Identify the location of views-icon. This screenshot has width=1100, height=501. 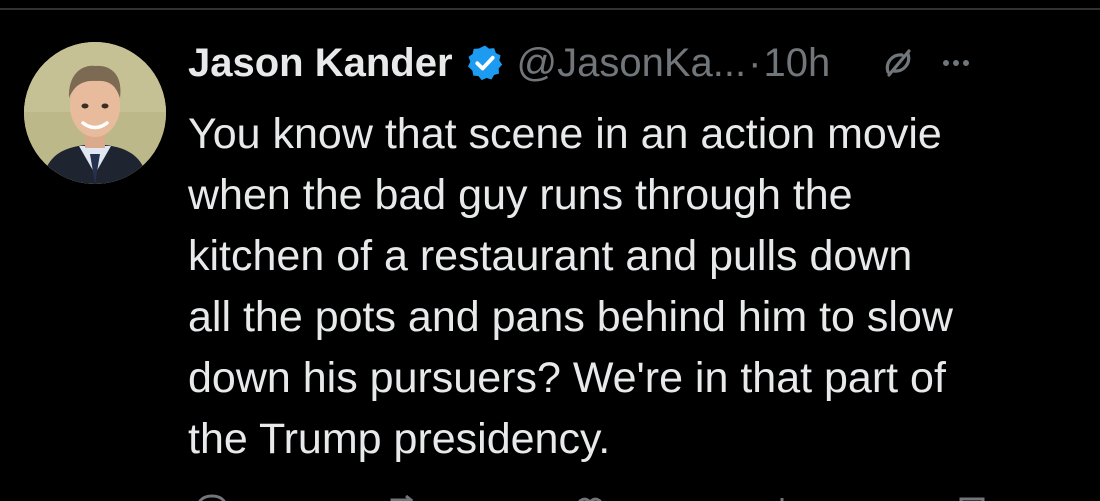
(782, 494).